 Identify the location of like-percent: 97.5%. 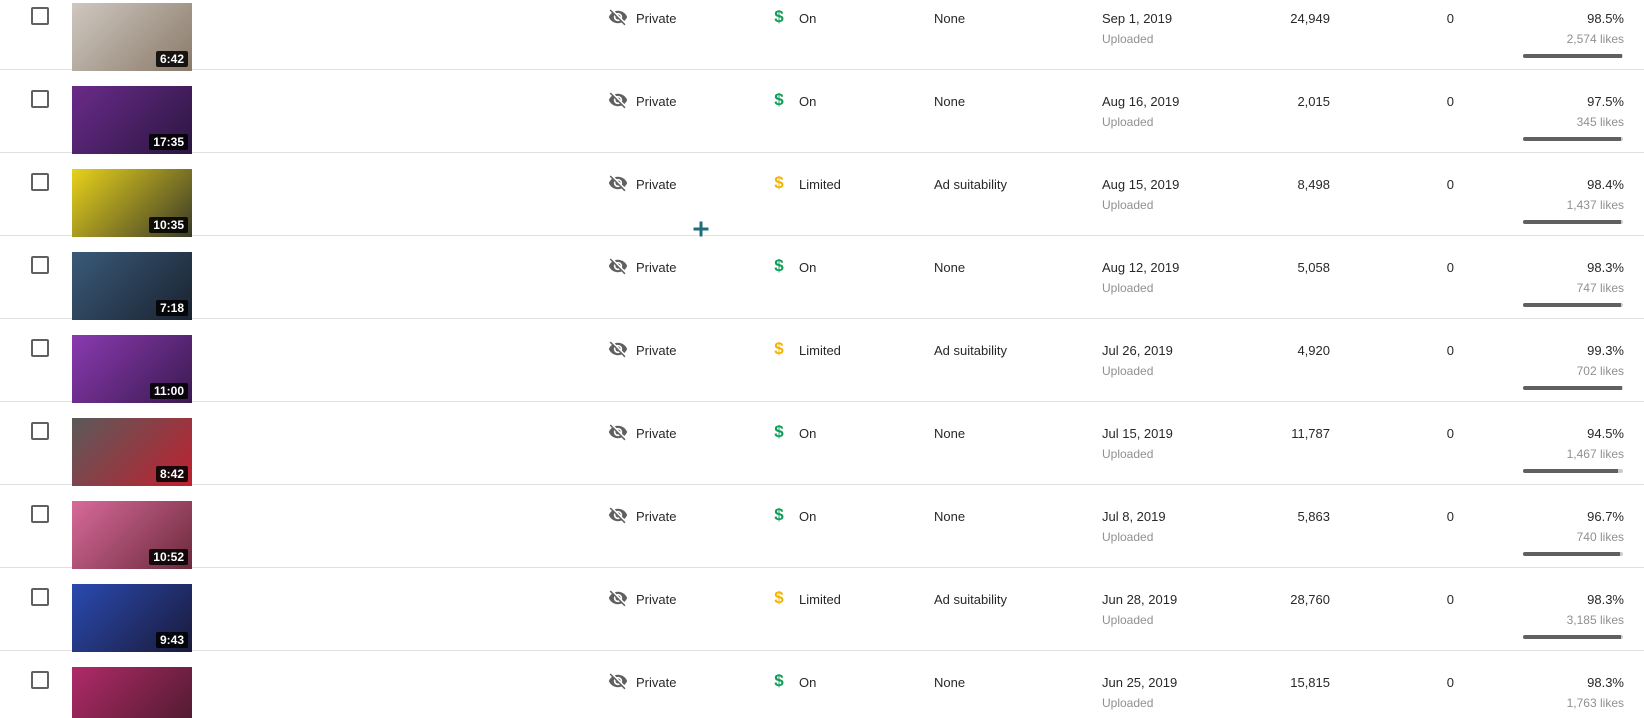
(1605, 101).